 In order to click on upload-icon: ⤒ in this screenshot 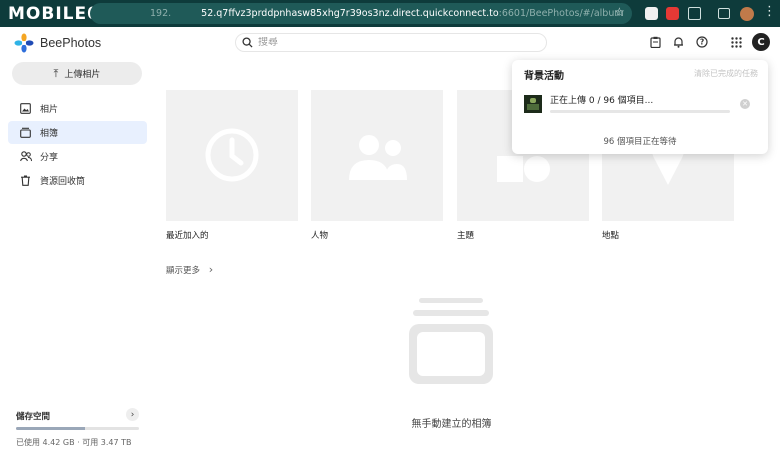, I will do `click(56, 73)`.